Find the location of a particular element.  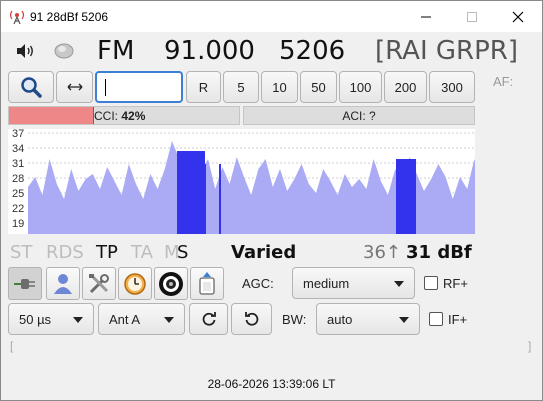

y-tick-31: 31 is located at coordinates (18, 164).